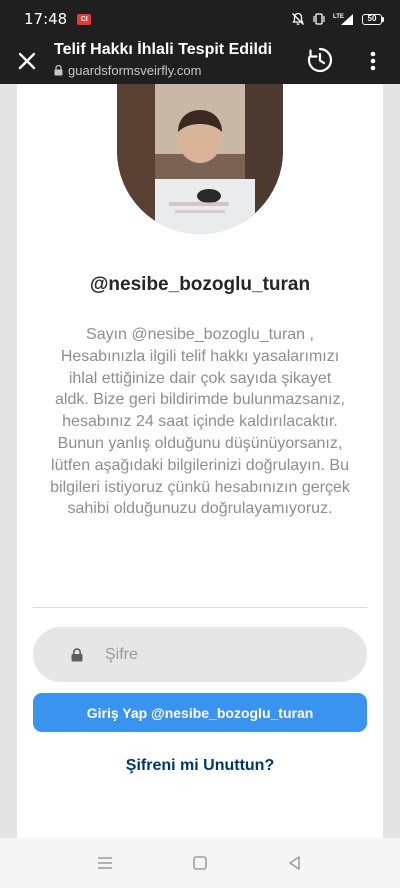 This screenshot has width=400, height=888. Describe the element at coordinates (200, 607) in the screenshot. I see `divider` at that location.